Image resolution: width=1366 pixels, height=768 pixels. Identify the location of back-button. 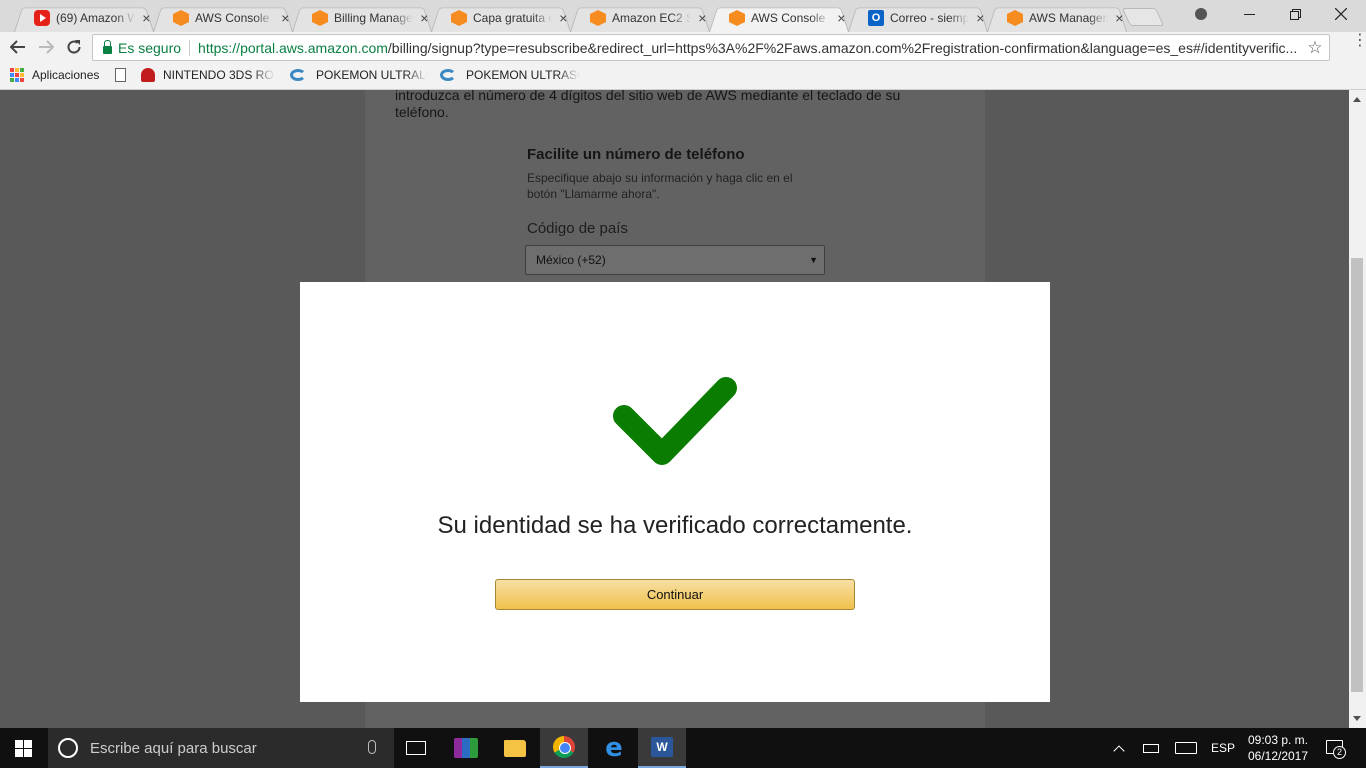
(18, 47).